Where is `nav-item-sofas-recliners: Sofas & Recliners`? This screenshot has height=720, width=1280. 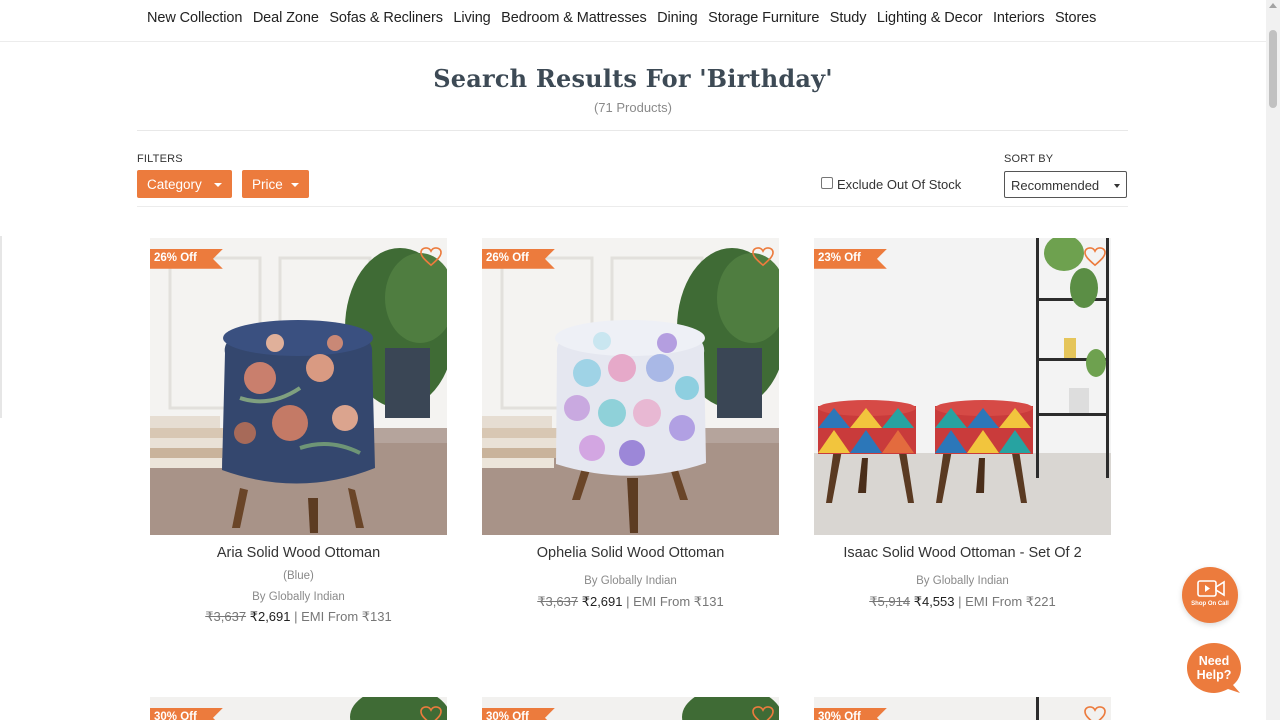
nav-item-sofas-recliners: Sofas & Recliners is located at coordinates (386, 18).